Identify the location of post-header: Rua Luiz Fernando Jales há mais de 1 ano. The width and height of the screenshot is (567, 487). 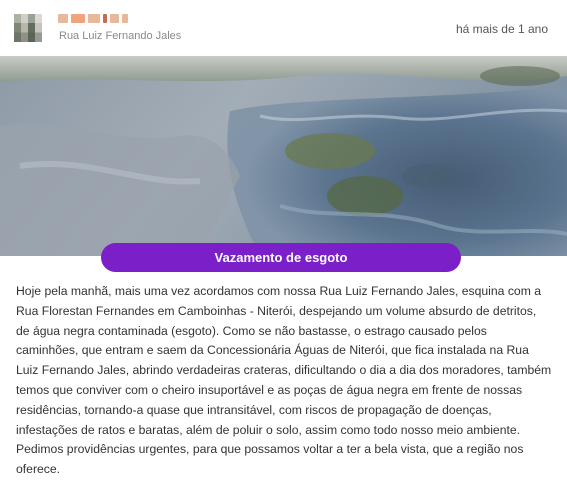
(283, 28).